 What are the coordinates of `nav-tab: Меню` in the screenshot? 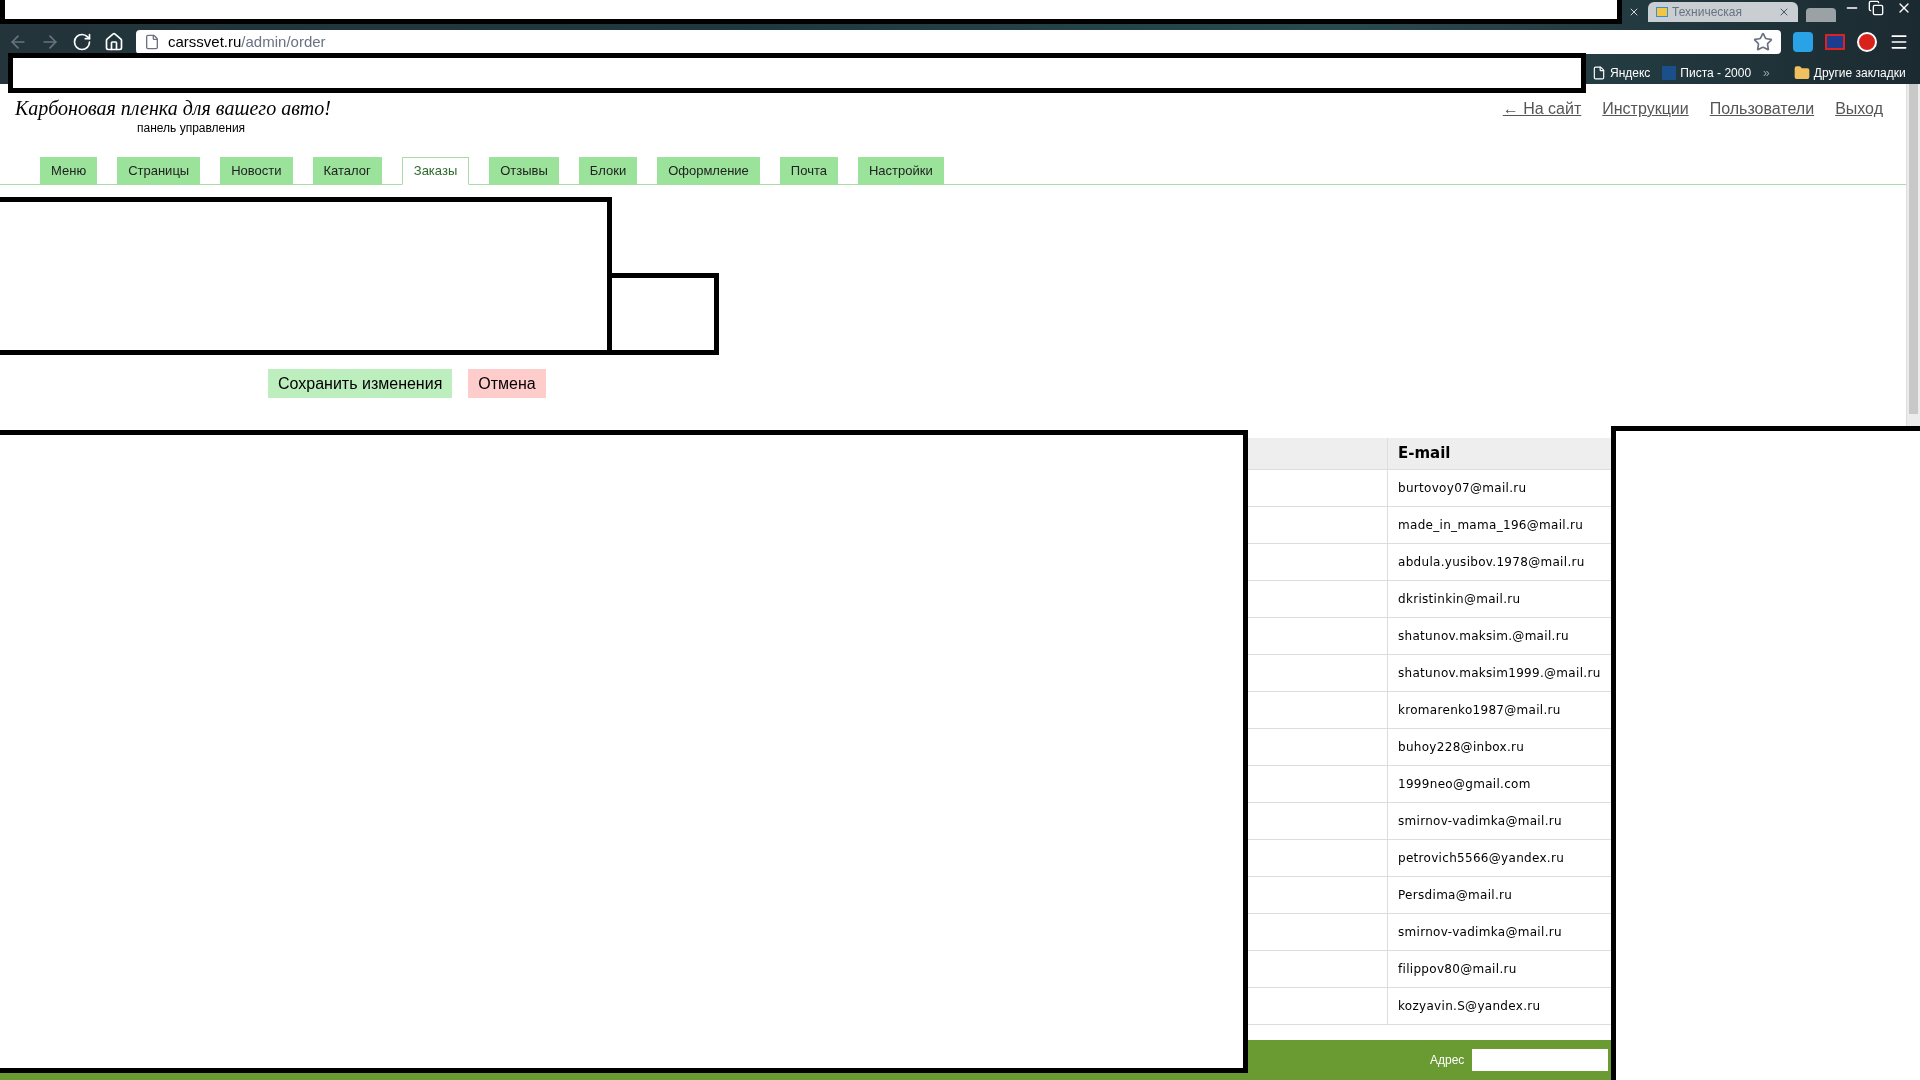 It's located at (69, 171).